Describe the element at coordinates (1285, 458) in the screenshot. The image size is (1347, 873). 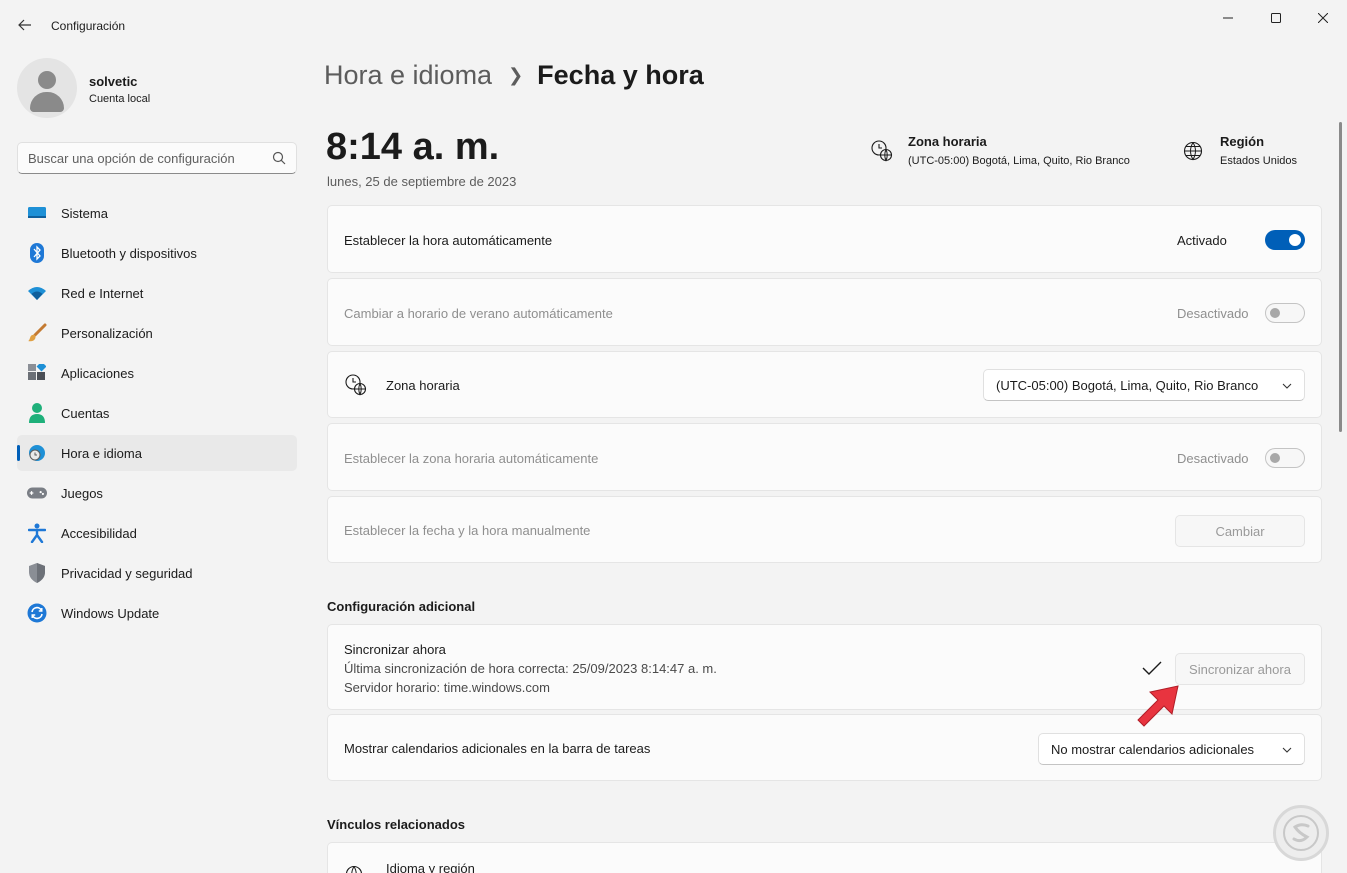
I see `auto-timezone-toggle` at that location.